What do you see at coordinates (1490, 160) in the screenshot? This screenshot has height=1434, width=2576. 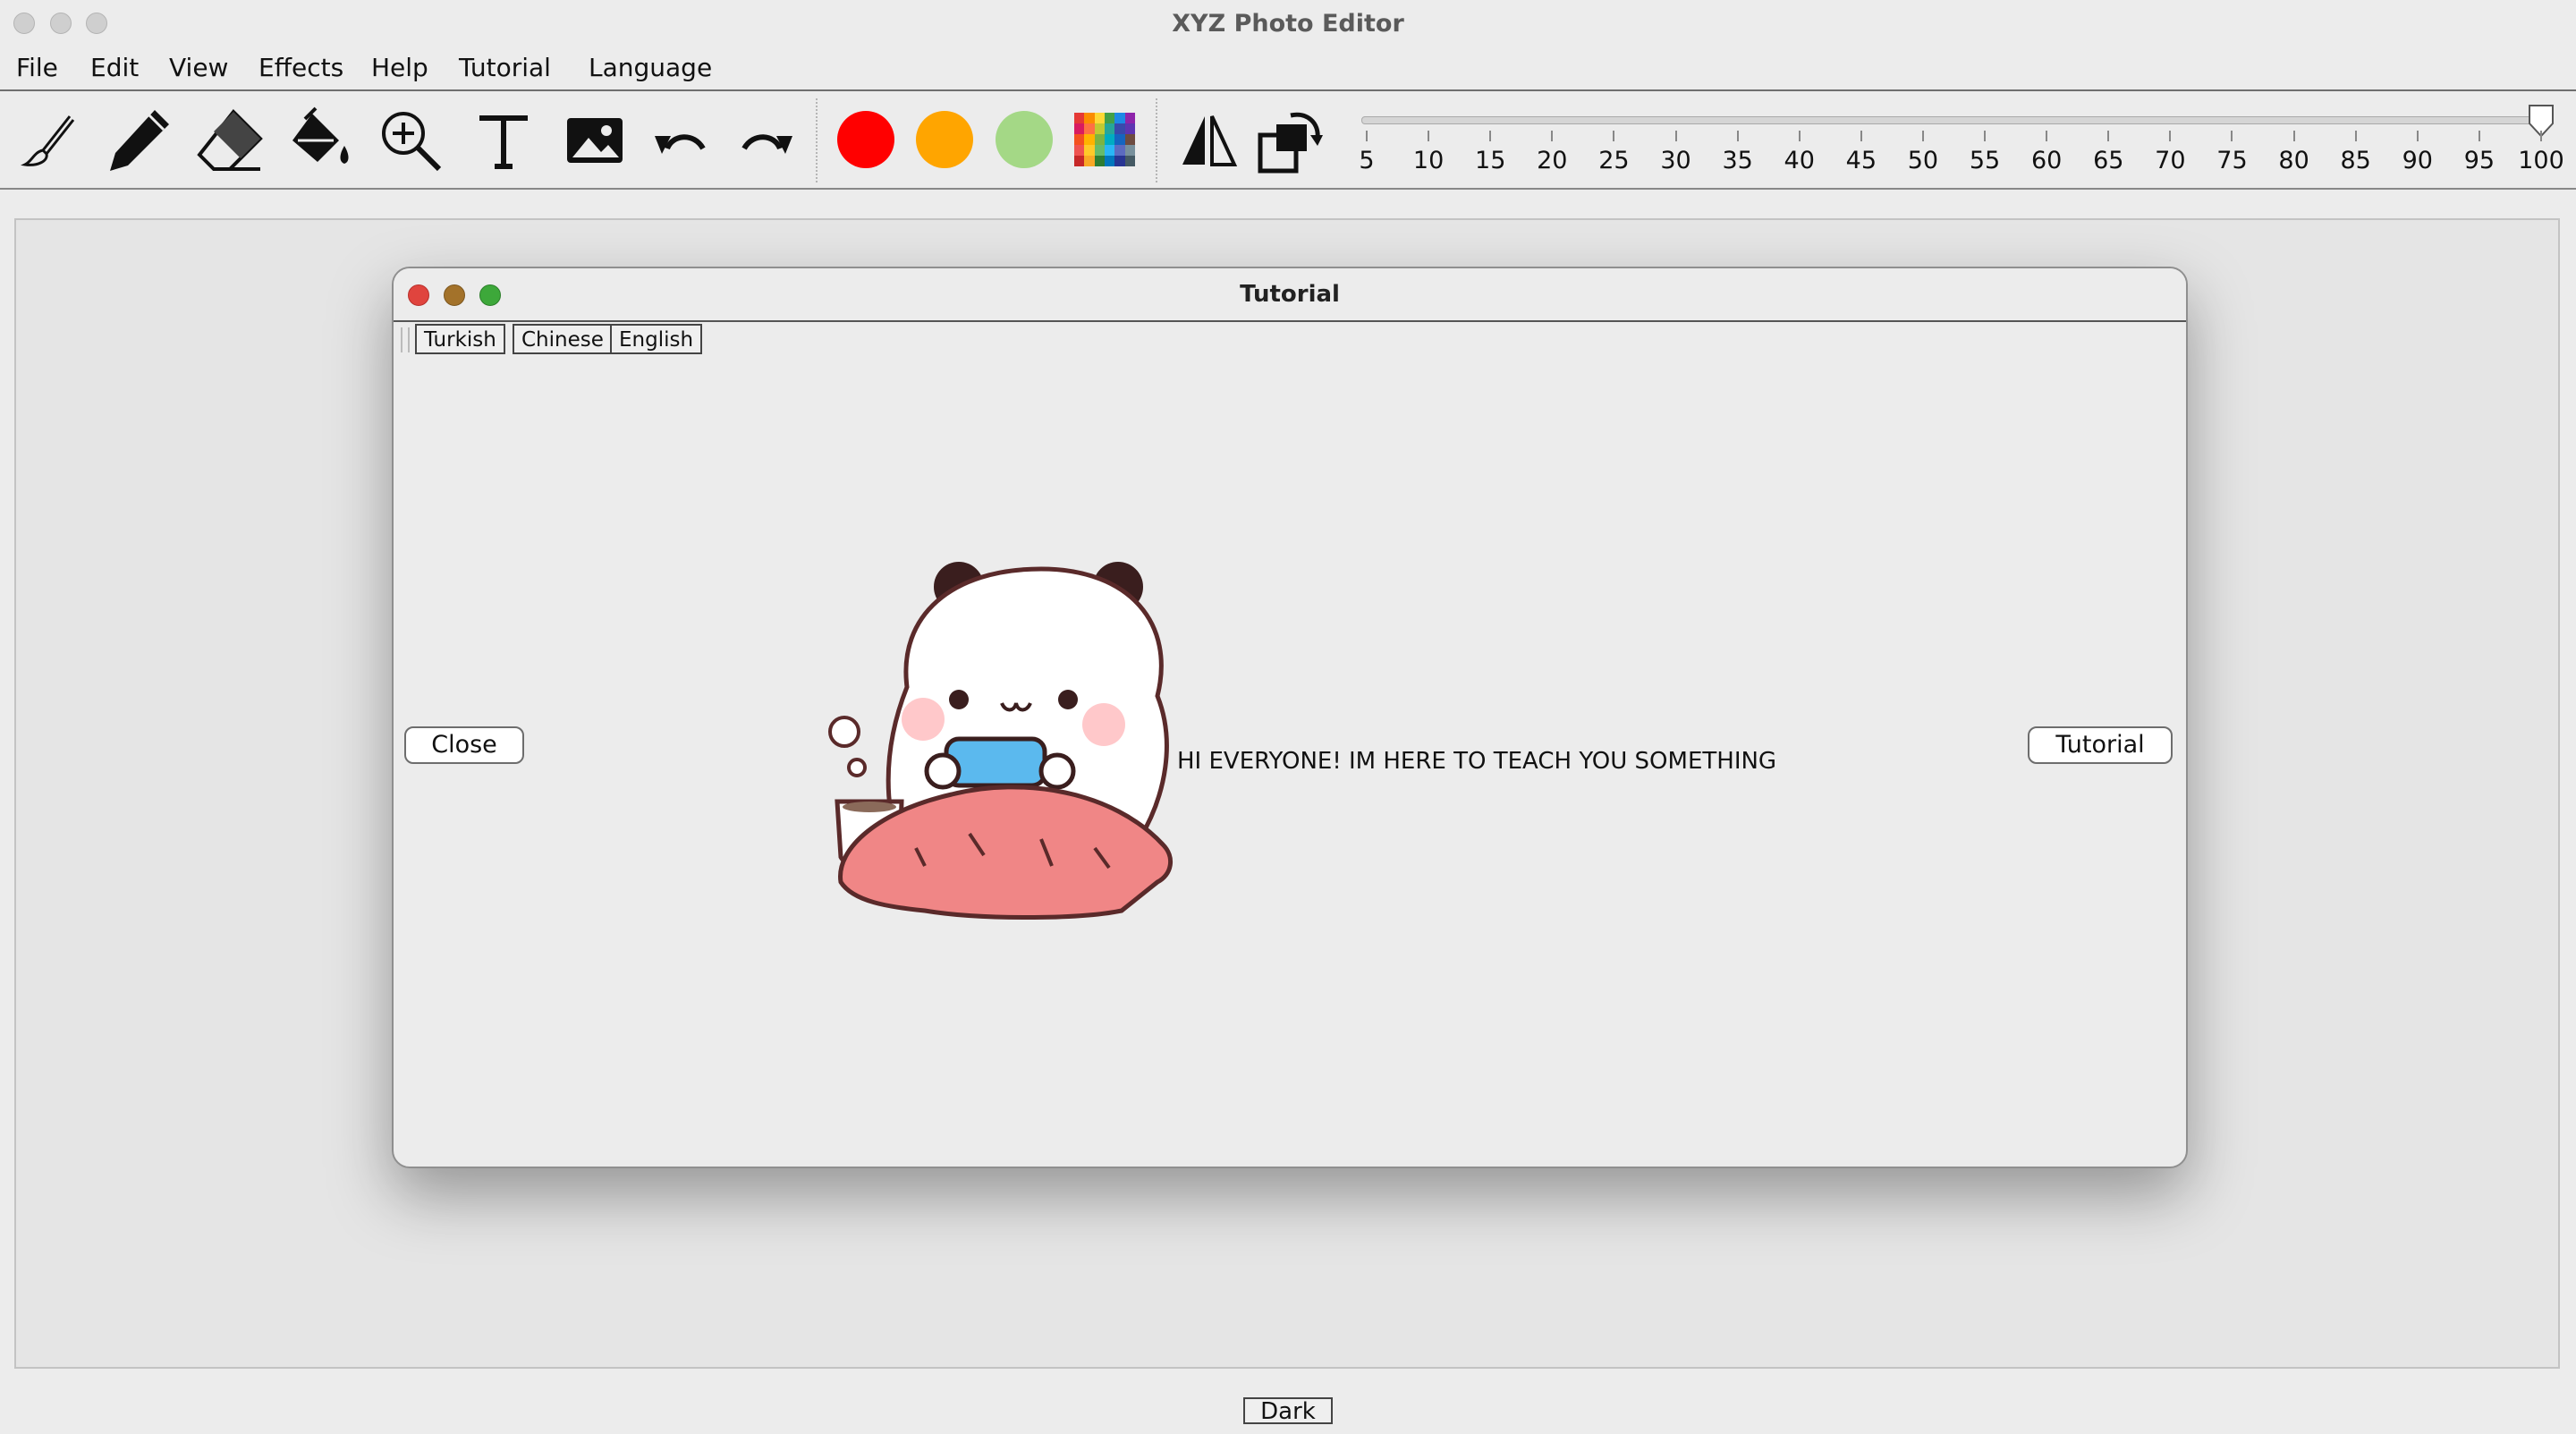 I see `slider-tick-label: 15` at bounding box center [1490, 160].